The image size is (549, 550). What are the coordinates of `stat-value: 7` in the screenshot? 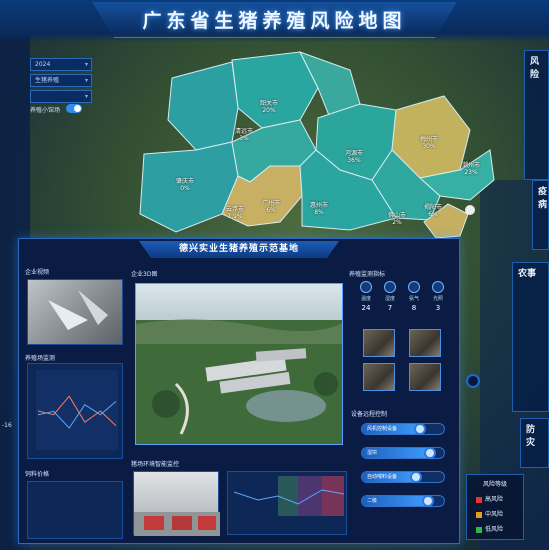 It's located at (390, 308).